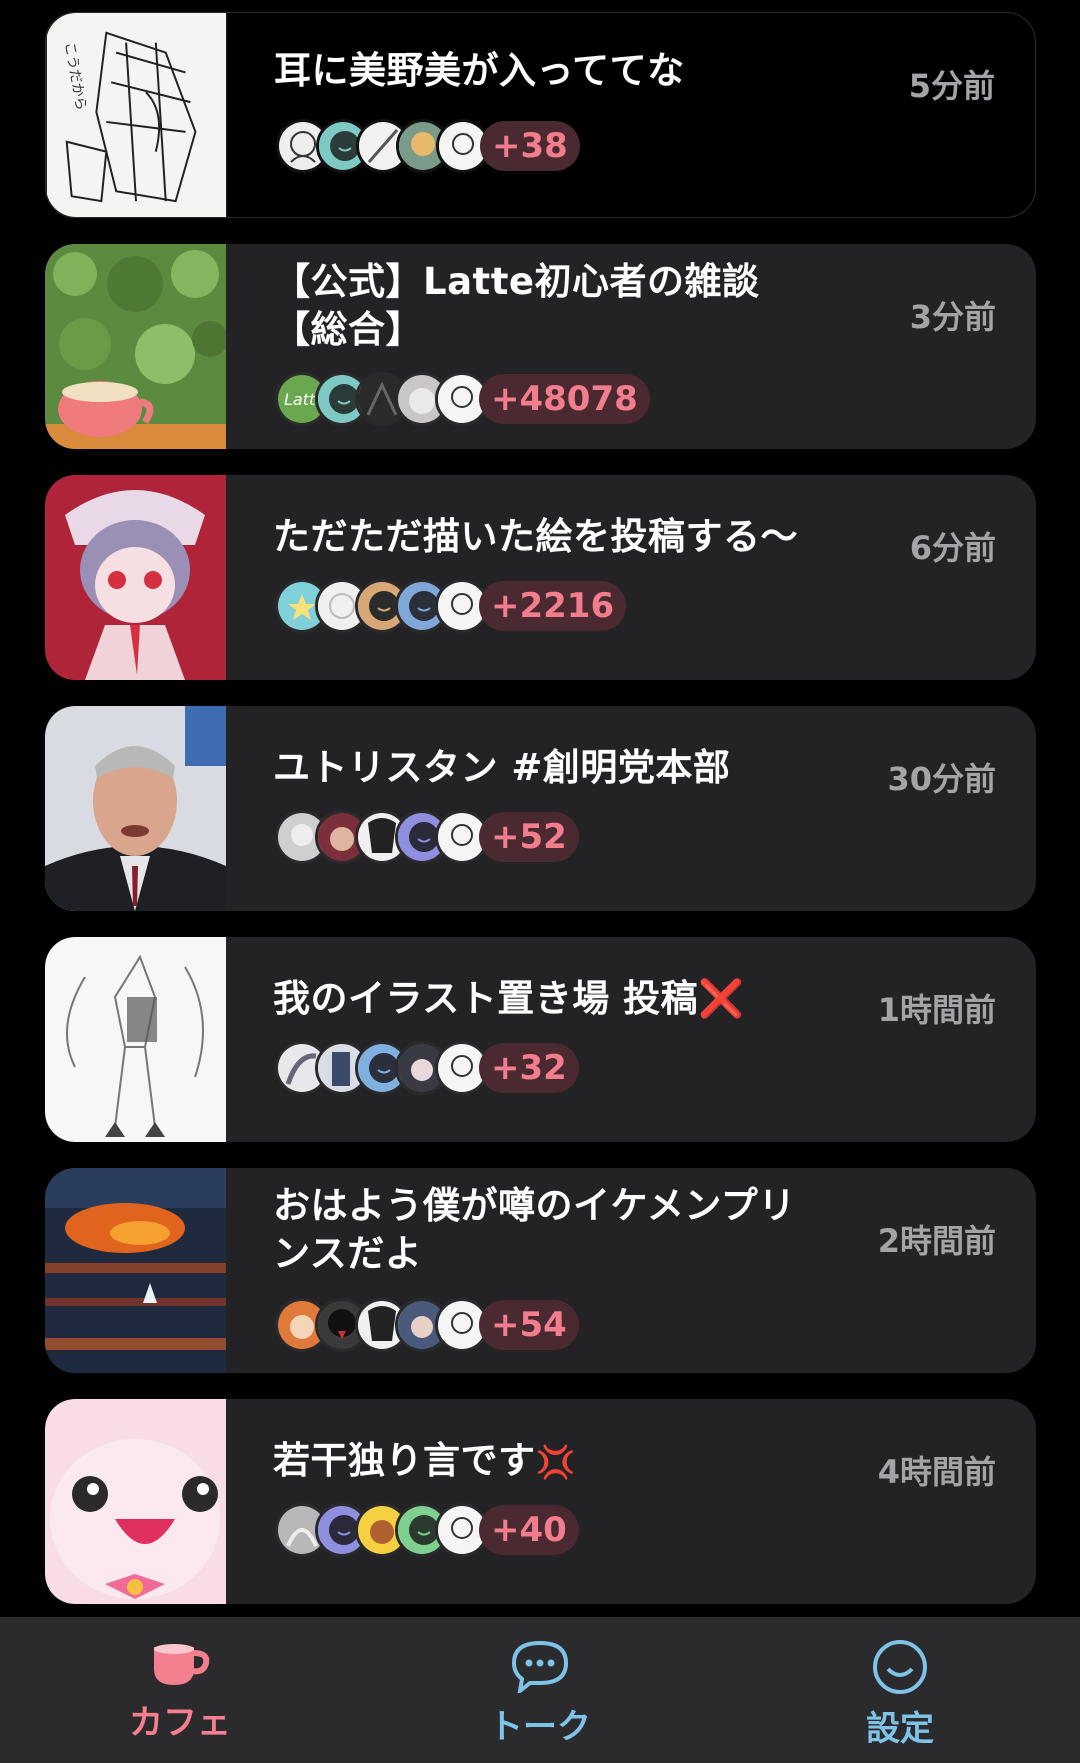 This screenshot has width=1080, height=1763. Describe the element at coordinates (535, 536) in the screenshot. I see `room-title: ただただ描いた絵を投稿する〜` at that location.